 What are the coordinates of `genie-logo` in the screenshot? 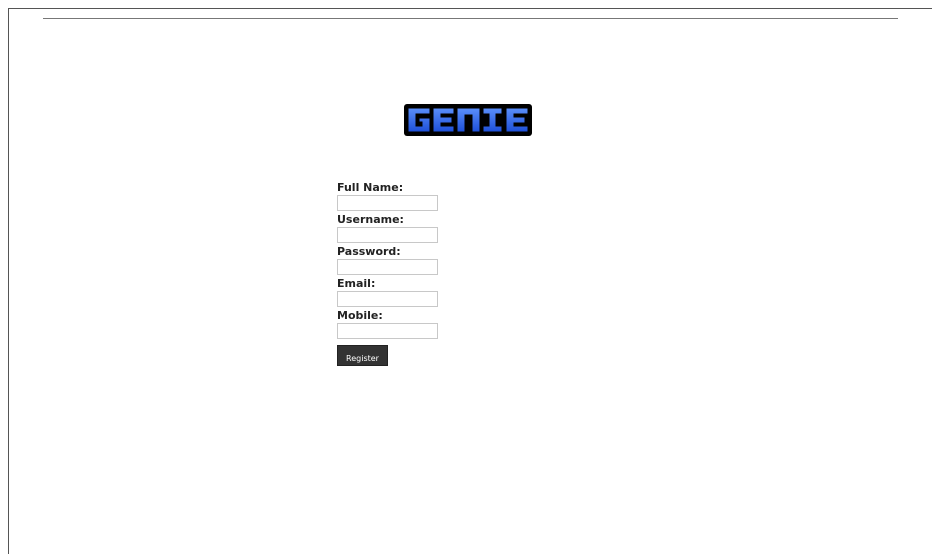 It's located at (468, 120).